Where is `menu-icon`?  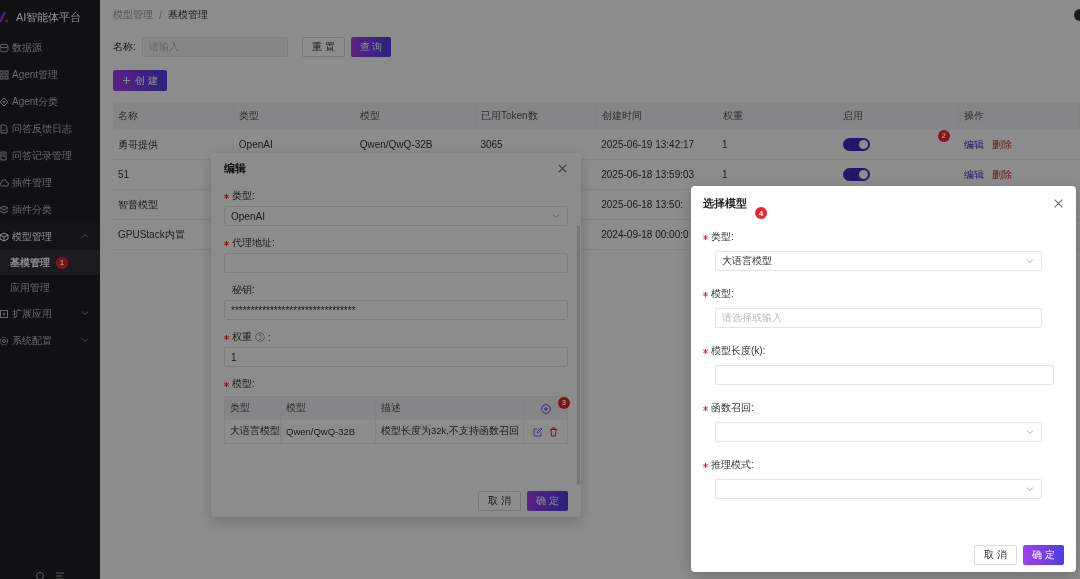 menu-icon is located at coordinates (60, 575).